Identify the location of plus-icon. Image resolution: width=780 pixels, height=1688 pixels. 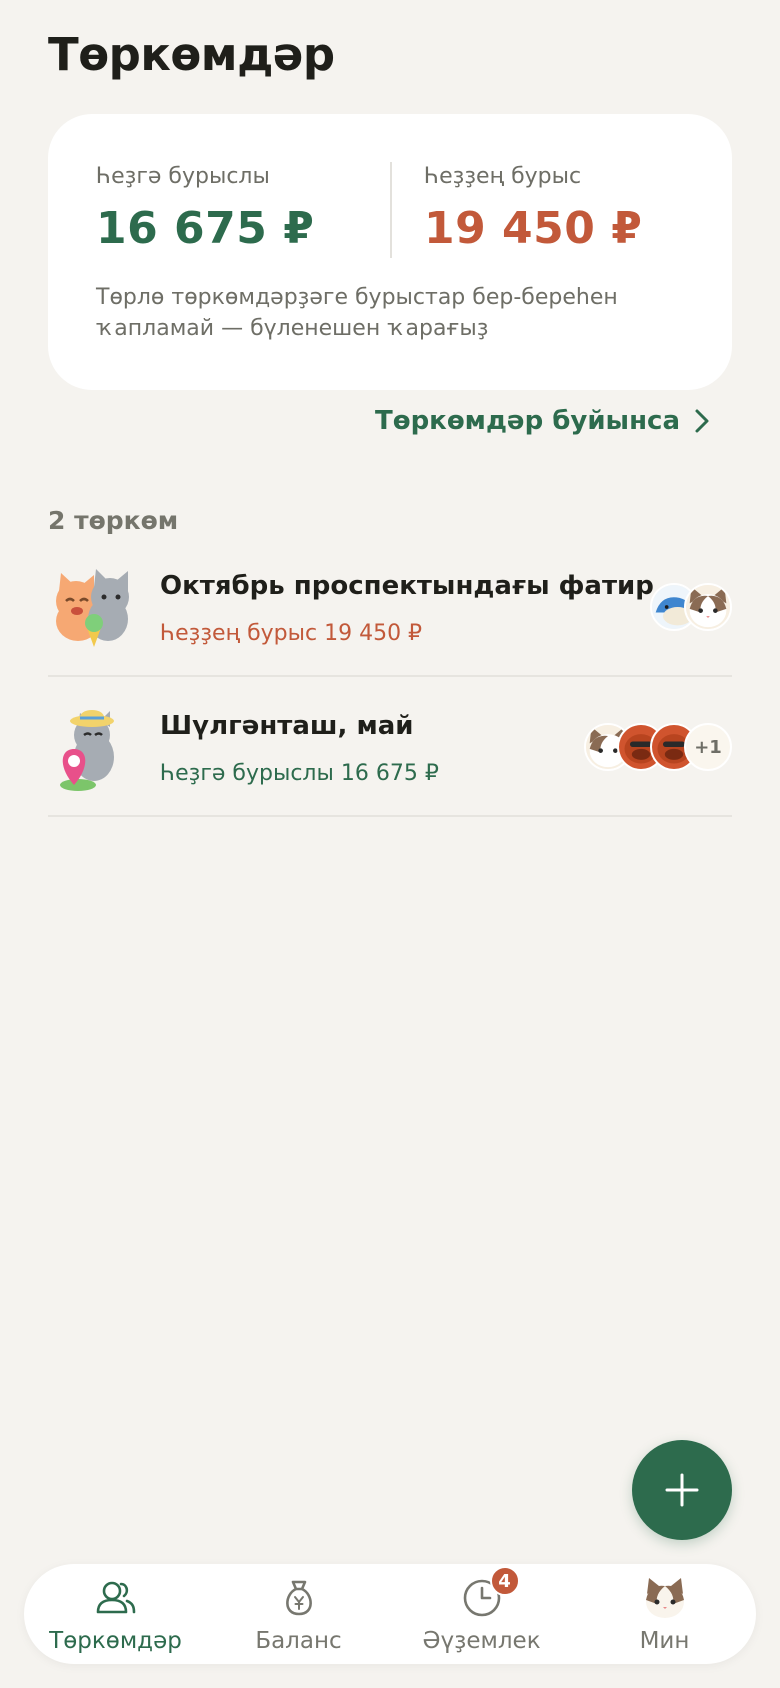
(682, 1490).